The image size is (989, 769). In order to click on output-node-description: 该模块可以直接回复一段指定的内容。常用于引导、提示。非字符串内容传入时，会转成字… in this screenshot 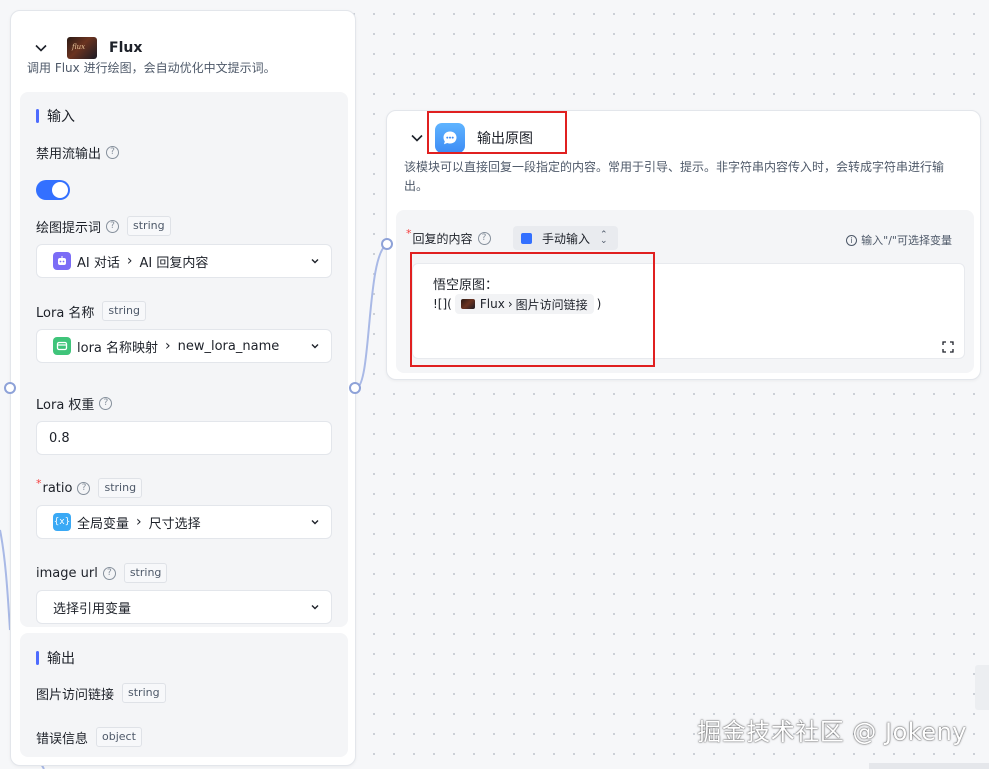, I will do `click(674, 176)`.